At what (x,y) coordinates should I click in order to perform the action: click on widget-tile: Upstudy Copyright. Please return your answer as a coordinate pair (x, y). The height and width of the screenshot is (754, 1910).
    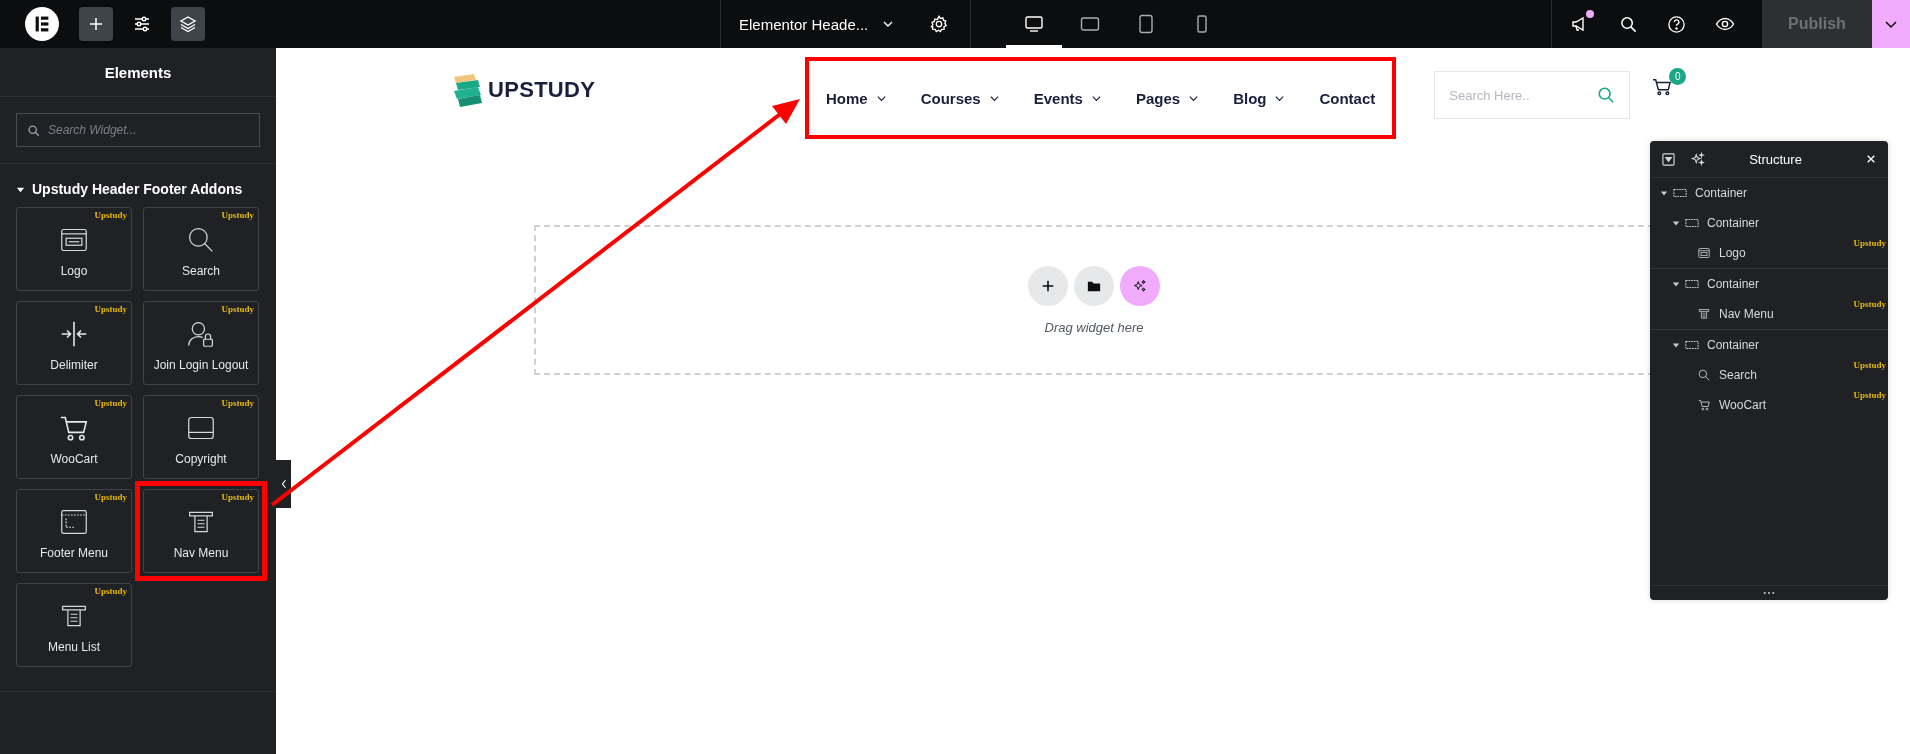
    Looking at the image, I should click on (201, 437).